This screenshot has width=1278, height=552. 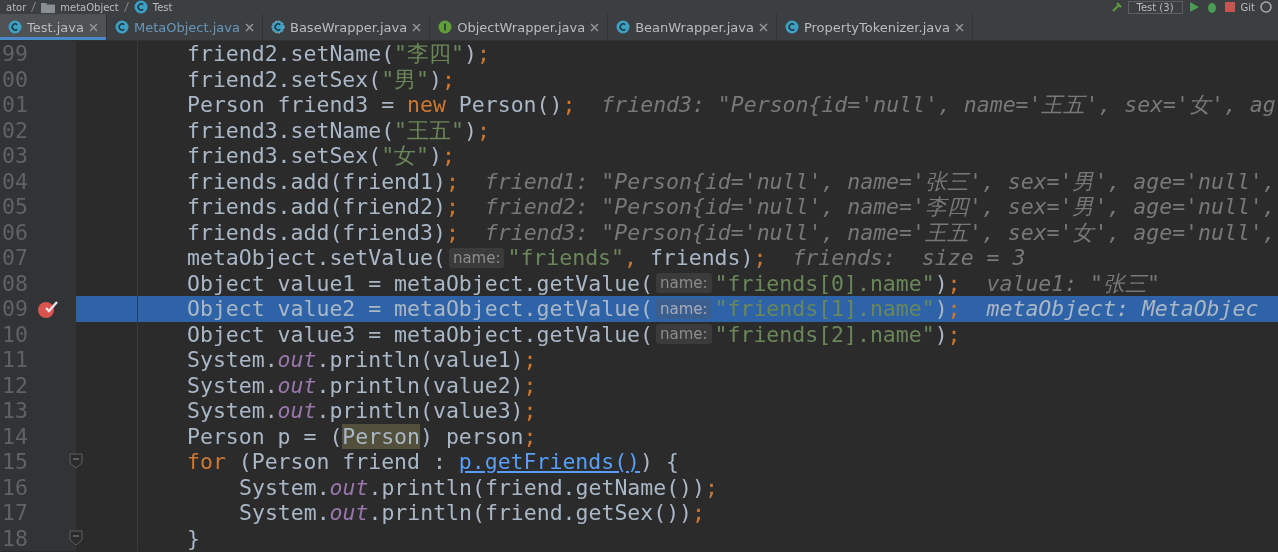 What do you see at coordinates (316, 181) in the screenshot?
I see `code-text: friends.add(friend1)` at bounding box center [316, 181].